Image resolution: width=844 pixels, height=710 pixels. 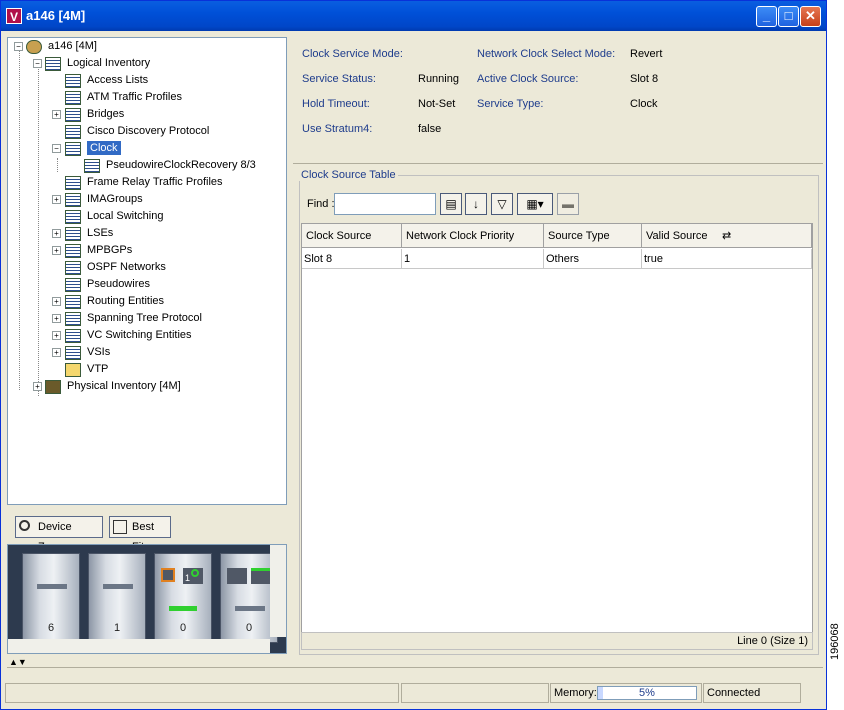 I want to click on chassis-slot: 6, so click(x=51, y=598).